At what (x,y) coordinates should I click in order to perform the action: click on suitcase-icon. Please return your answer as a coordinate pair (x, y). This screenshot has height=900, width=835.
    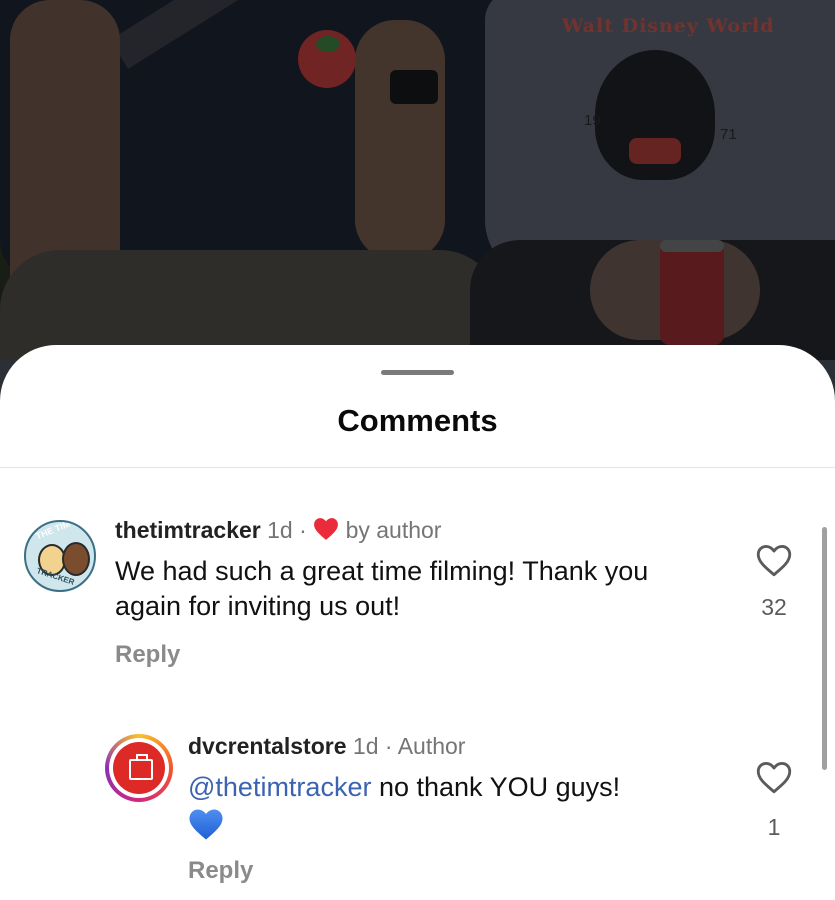
    Looking at the image, I should click on (141, 767).